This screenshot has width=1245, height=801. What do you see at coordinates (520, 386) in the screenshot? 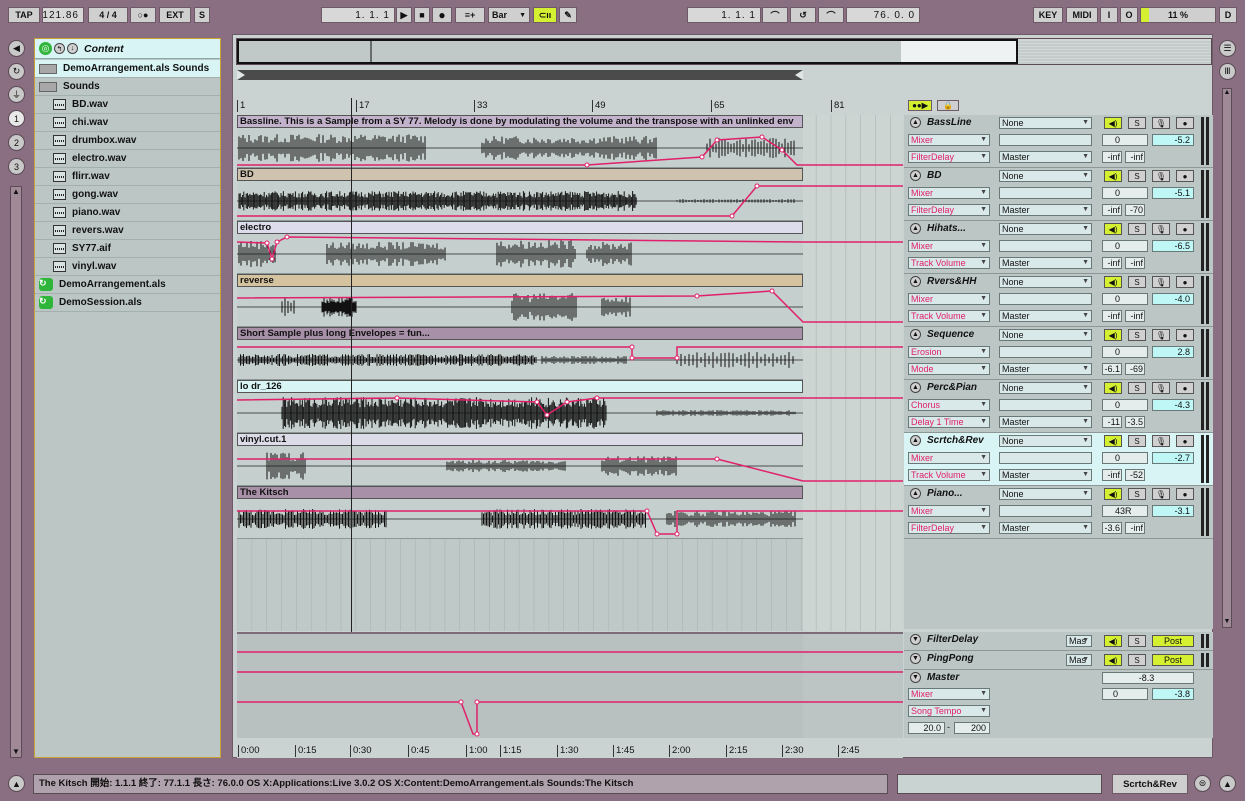
I see `clip-title: lo dr_126` at bounding box center [520, 386].